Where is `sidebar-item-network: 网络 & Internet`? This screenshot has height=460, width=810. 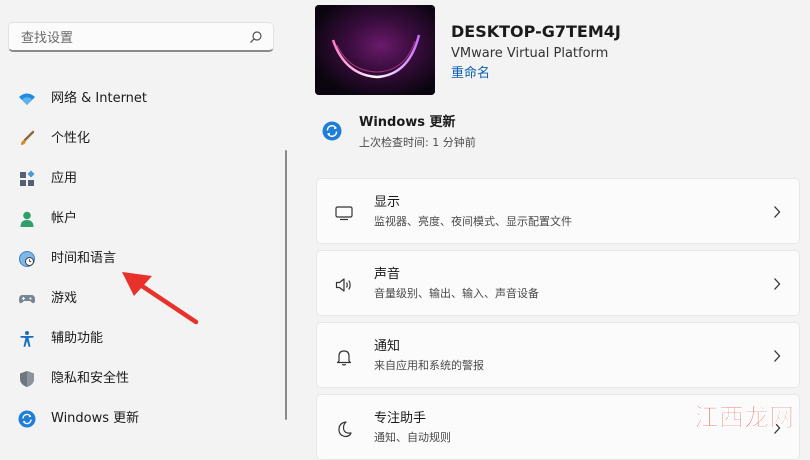 sidebar-item-network: 网络 & Internet is located at coordinates (140, 99).